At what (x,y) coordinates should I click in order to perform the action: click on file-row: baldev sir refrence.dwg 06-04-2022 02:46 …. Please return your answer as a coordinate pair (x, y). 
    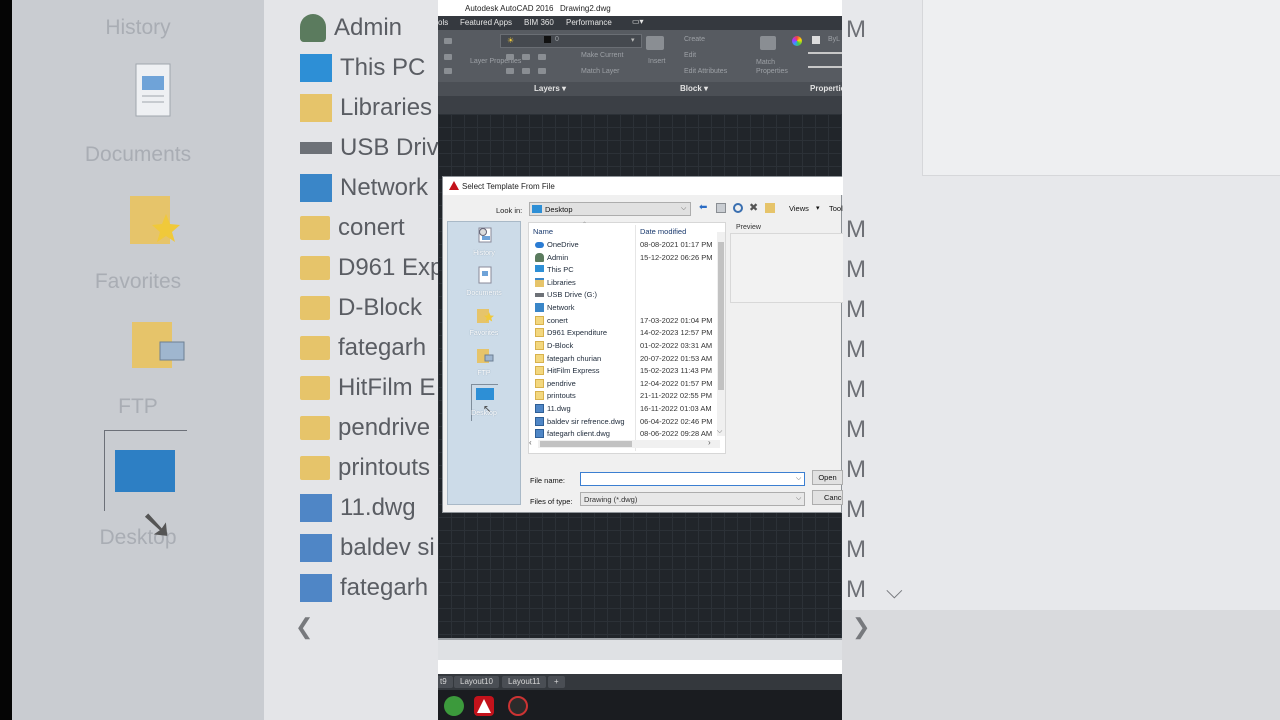
    Looking at the image, I should click on (625, 422).